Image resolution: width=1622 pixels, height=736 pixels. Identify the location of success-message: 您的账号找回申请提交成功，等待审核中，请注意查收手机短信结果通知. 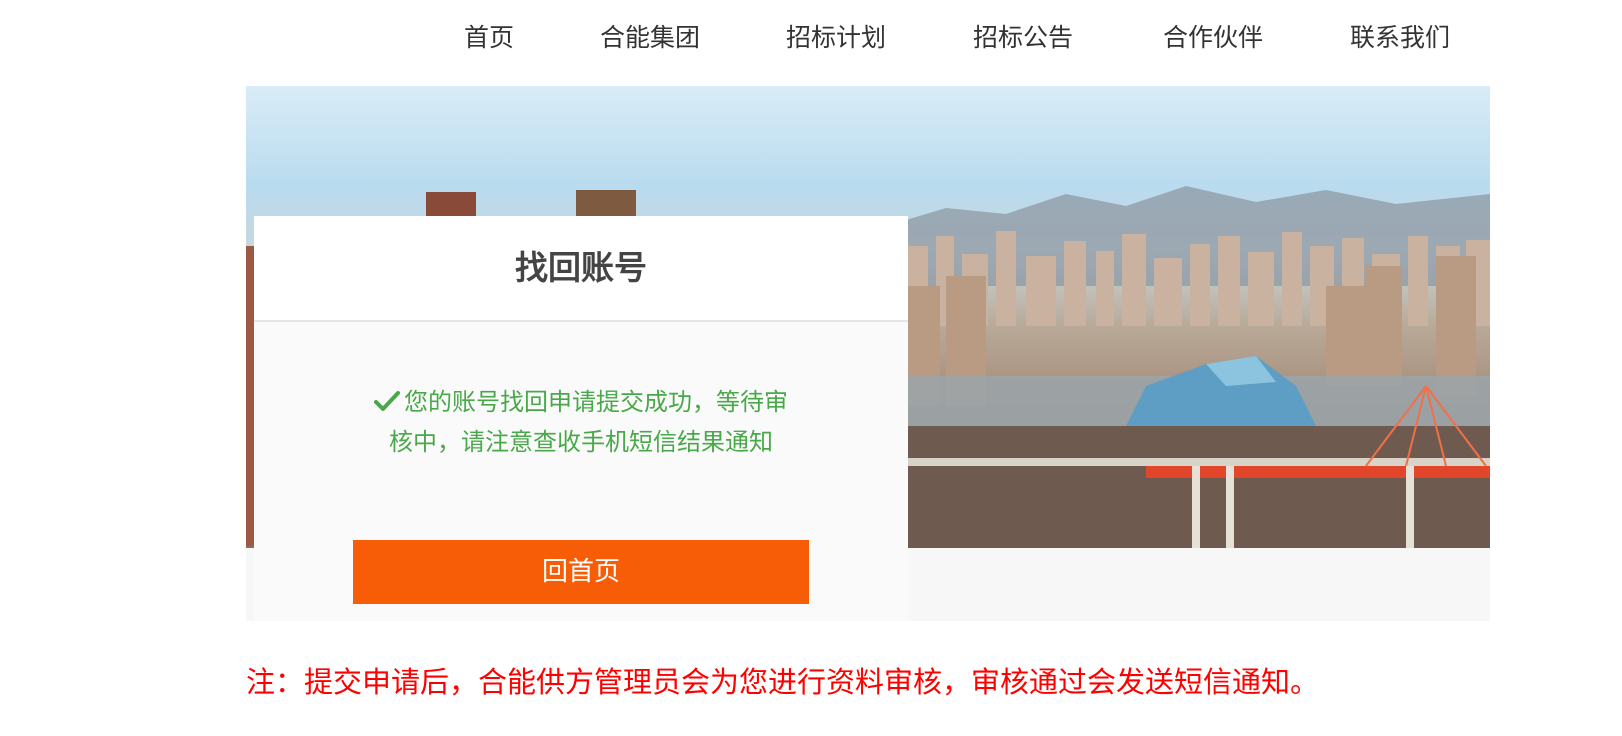
(581, 422).